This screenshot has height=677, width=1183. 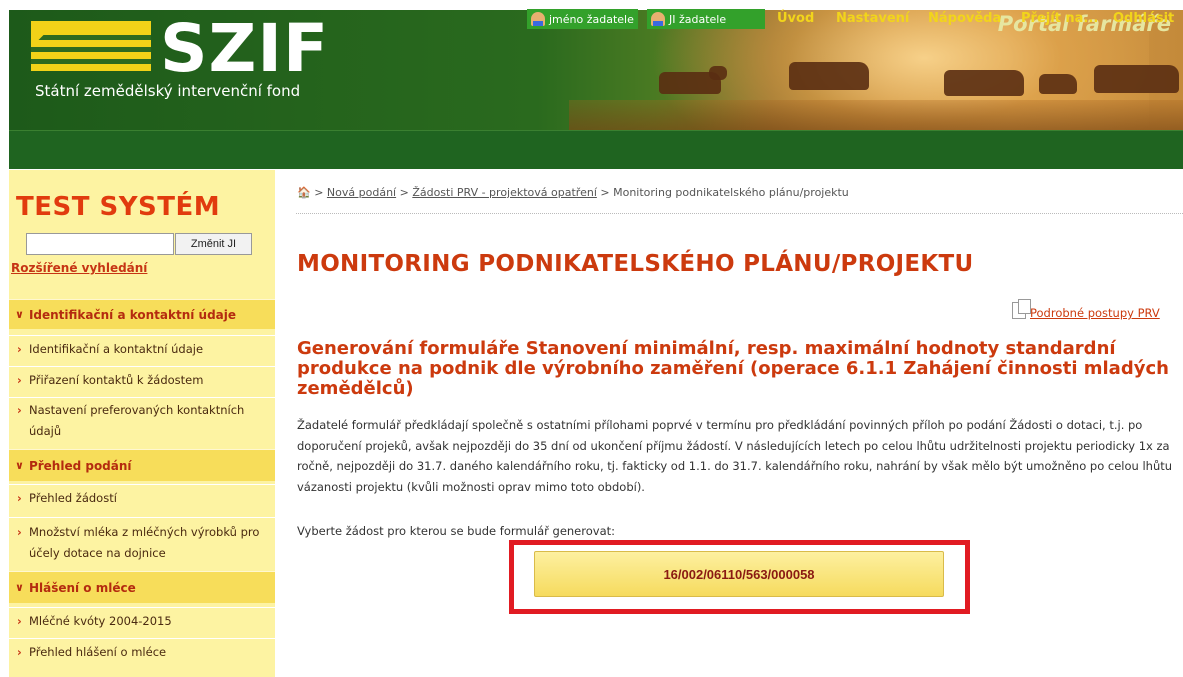 I want to click on breadcrumb-link-new-submissions: Nová podání, so click(x=361, y=192).